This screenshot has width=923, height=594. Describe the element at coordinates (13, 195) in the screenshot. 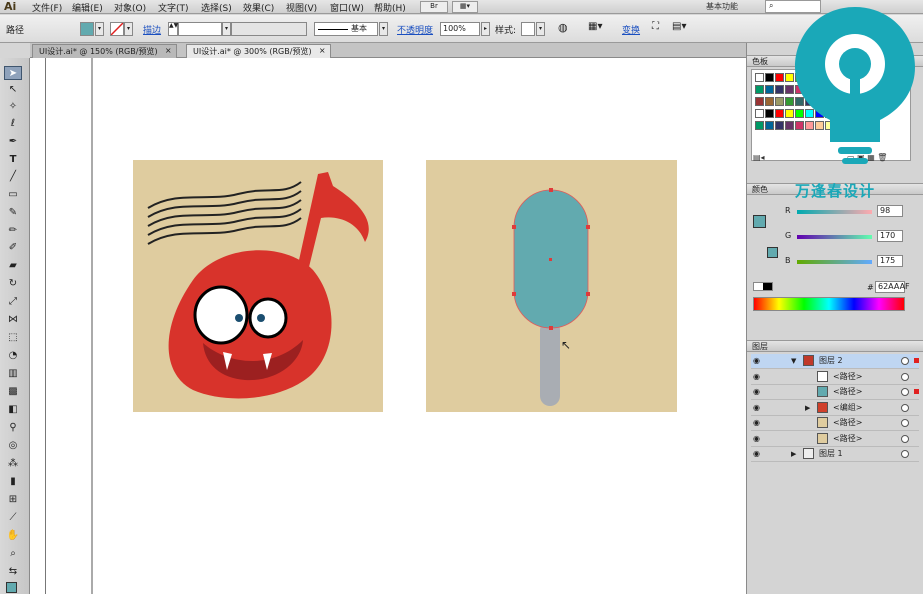

I see `rectangle-tool-icon: ▭` at that location.